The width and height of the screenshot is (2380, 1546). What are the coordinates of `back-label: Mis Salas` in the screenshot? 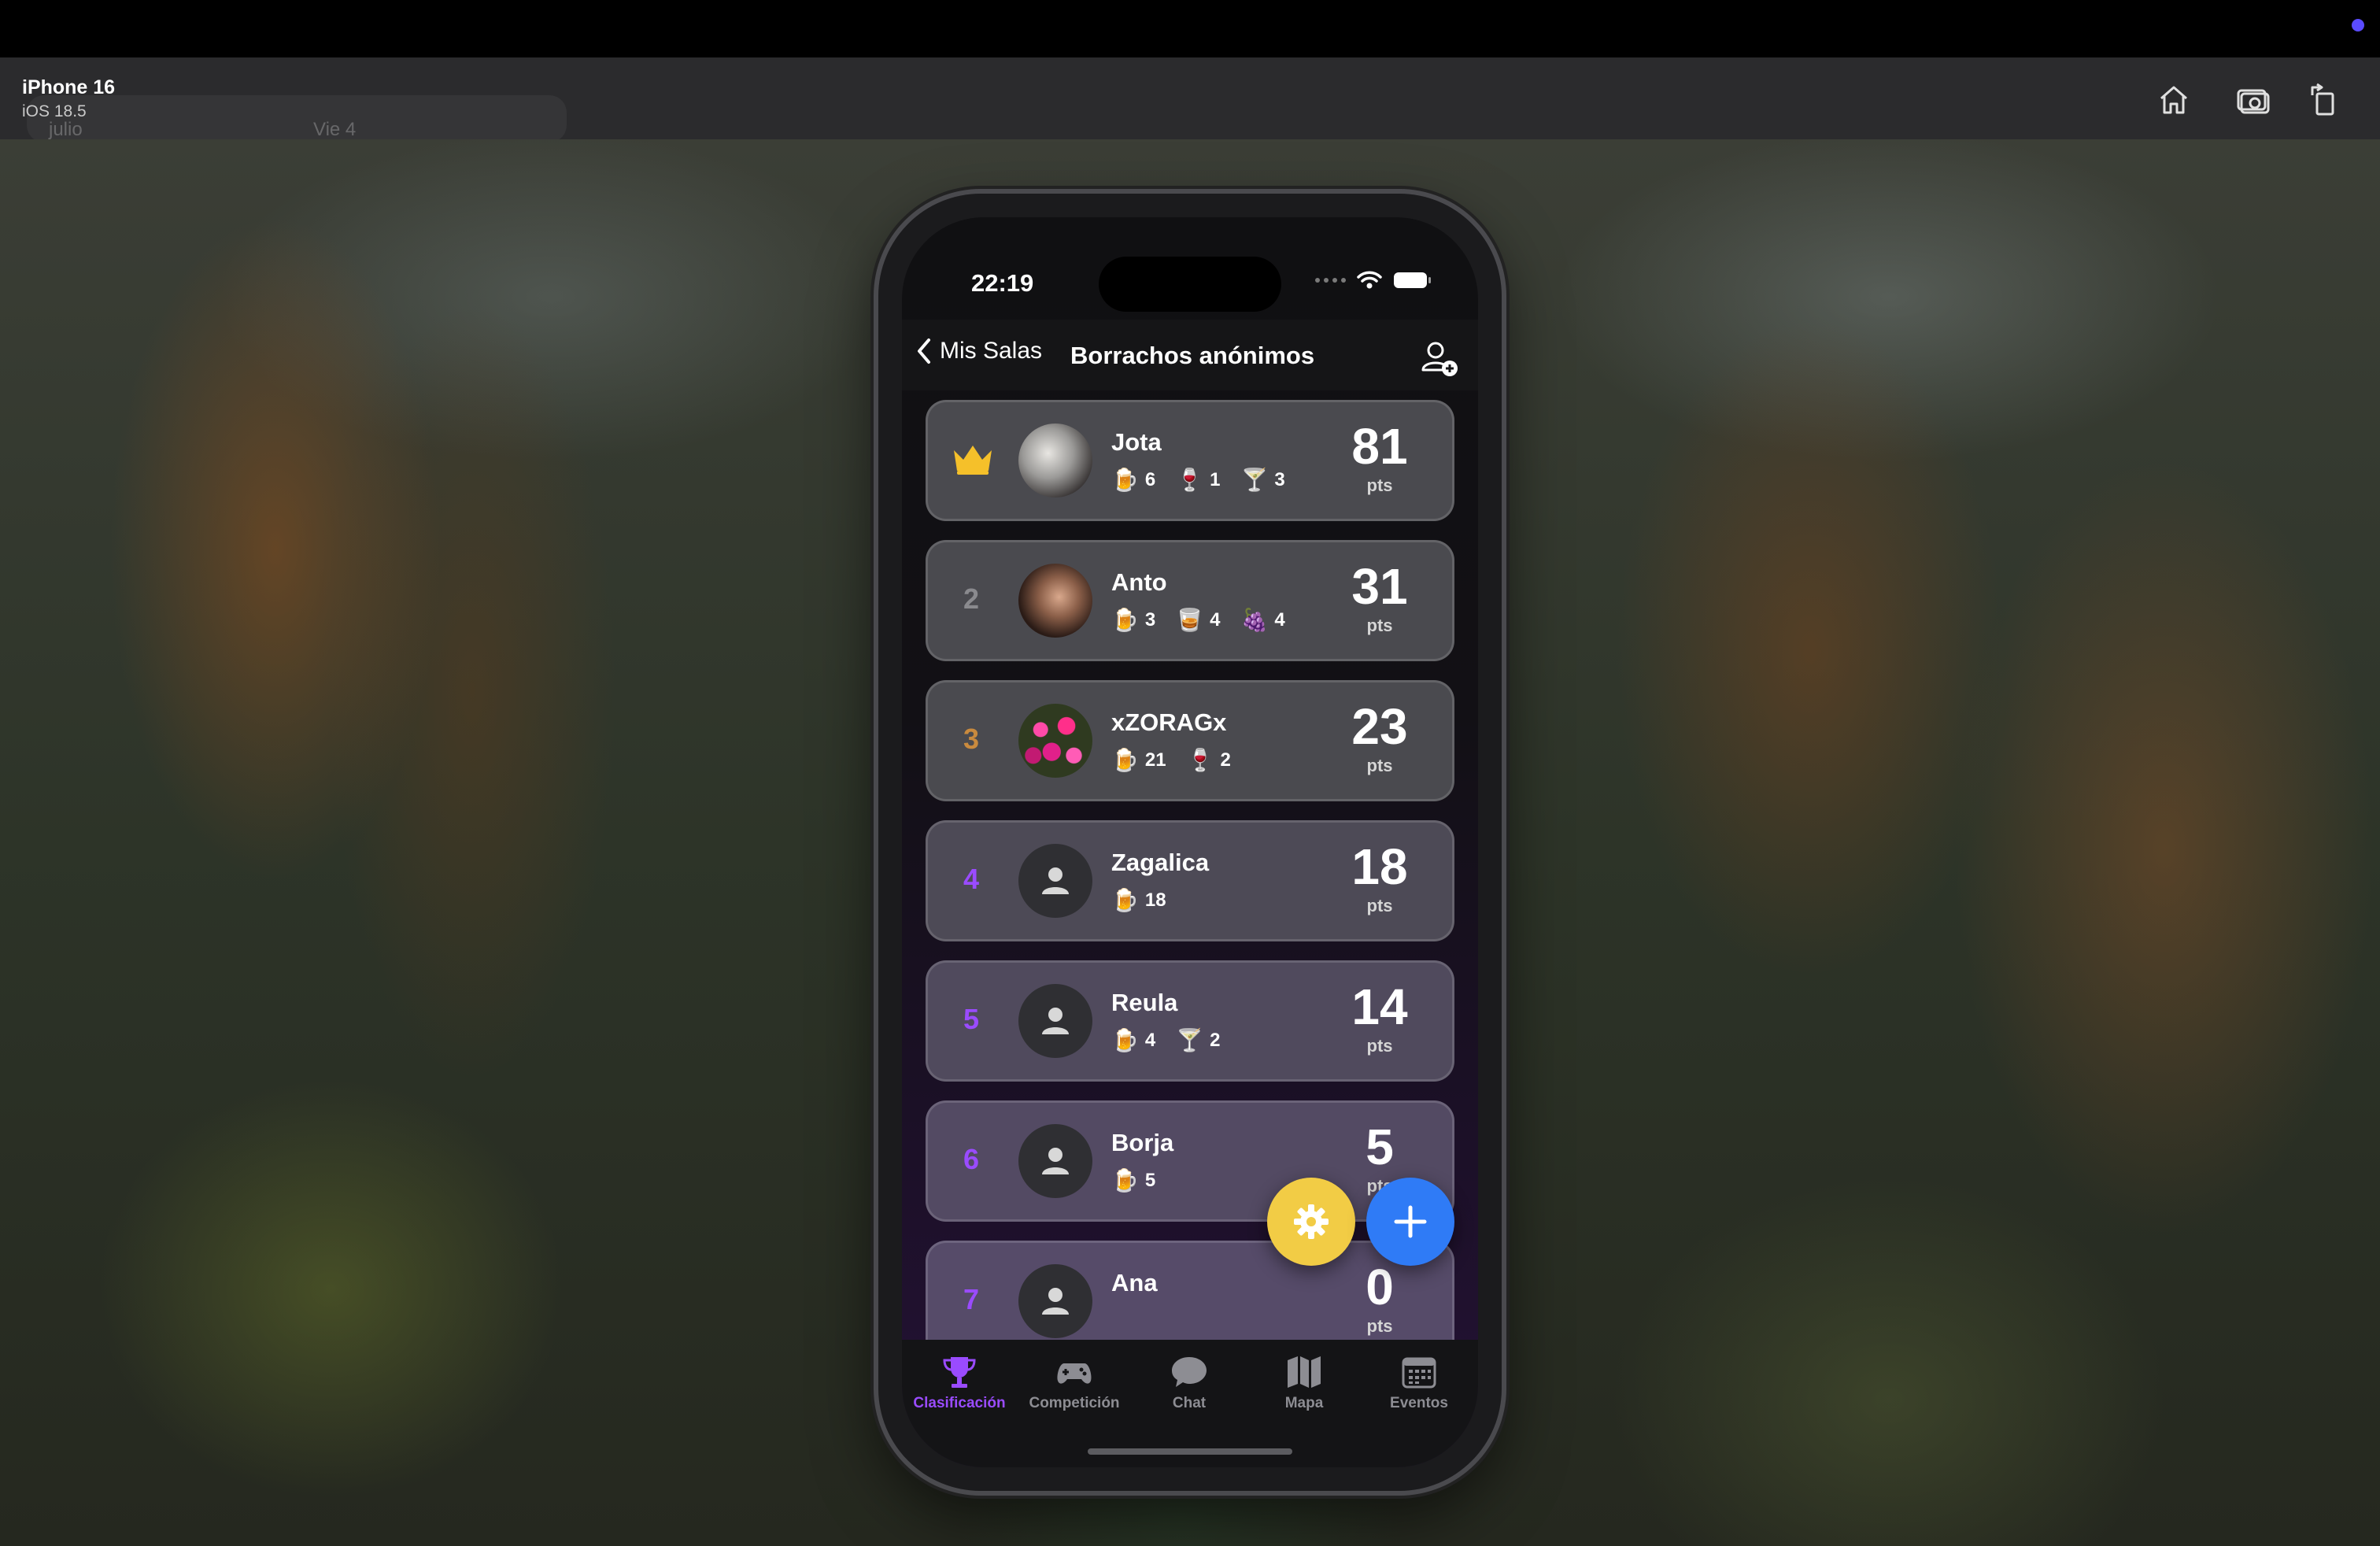 It's located at (991, 351).